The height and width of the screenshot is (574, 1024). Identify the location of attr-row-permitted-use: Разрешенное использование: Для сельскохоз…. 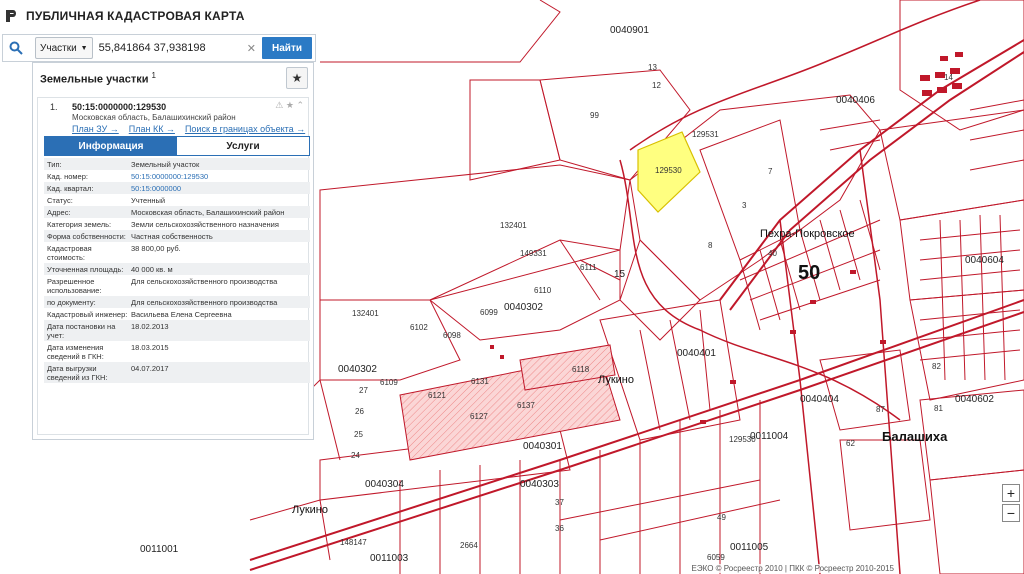
(177, 285).